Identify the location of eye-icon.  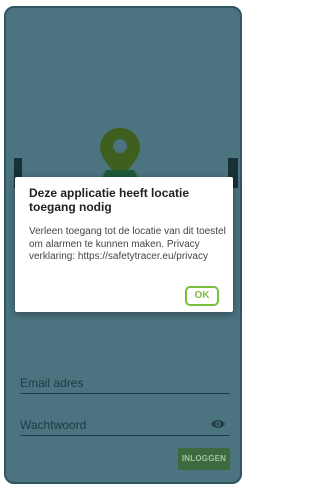
(218, 424).